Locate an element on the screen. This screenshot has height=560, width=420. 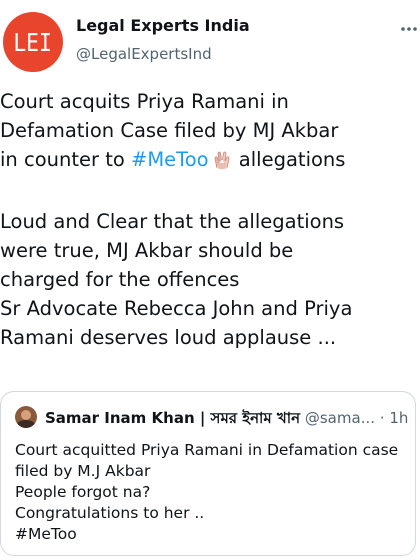
tweet-line-text: in counter to is located at coordinates (65, 159).